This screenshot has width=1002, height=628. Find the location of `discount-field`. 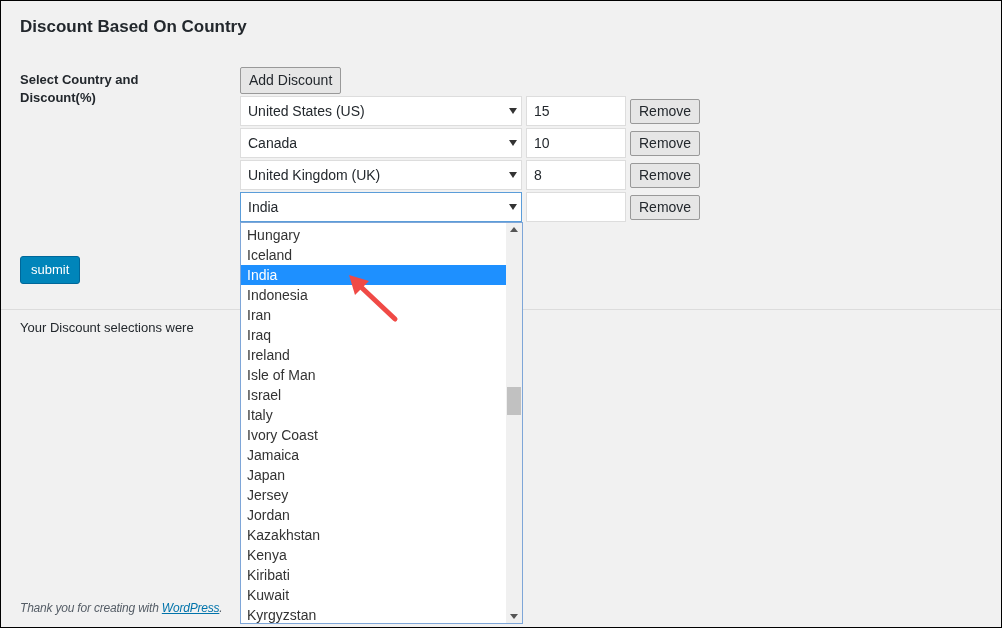

discount-field is located at coordinates (576, 207).